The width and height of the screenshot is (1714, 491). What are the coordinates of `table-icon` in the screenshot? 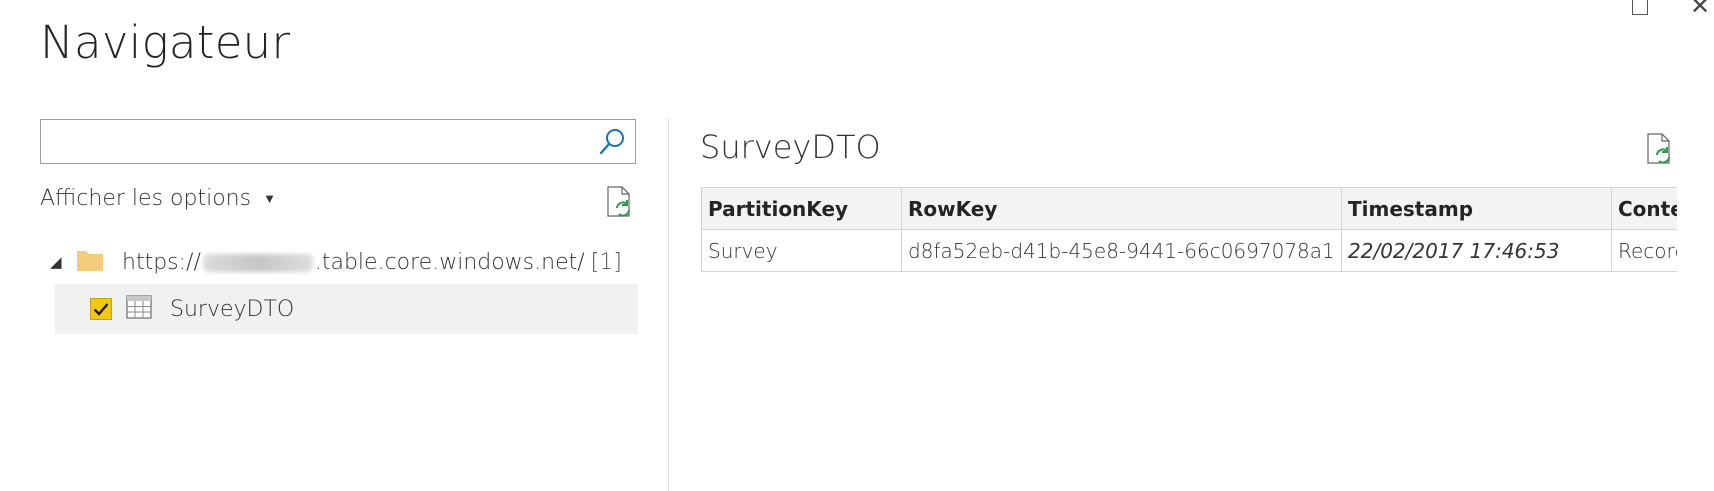 It's located at (139, 309).